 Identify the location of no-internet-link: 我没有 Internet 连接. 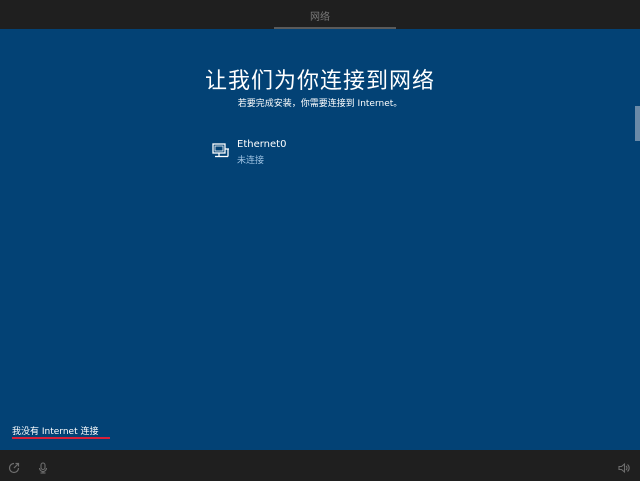
(55, 430).